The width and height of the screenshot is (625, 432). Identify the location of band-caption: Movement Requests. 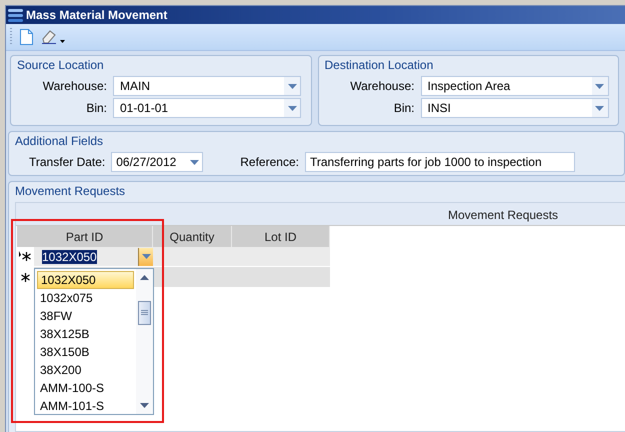
(503, 215).